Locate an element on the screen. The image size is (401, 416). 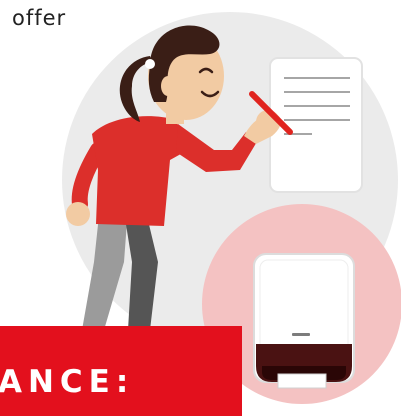
announcement-banner: ANCE: is located at coordinates (121, 371).